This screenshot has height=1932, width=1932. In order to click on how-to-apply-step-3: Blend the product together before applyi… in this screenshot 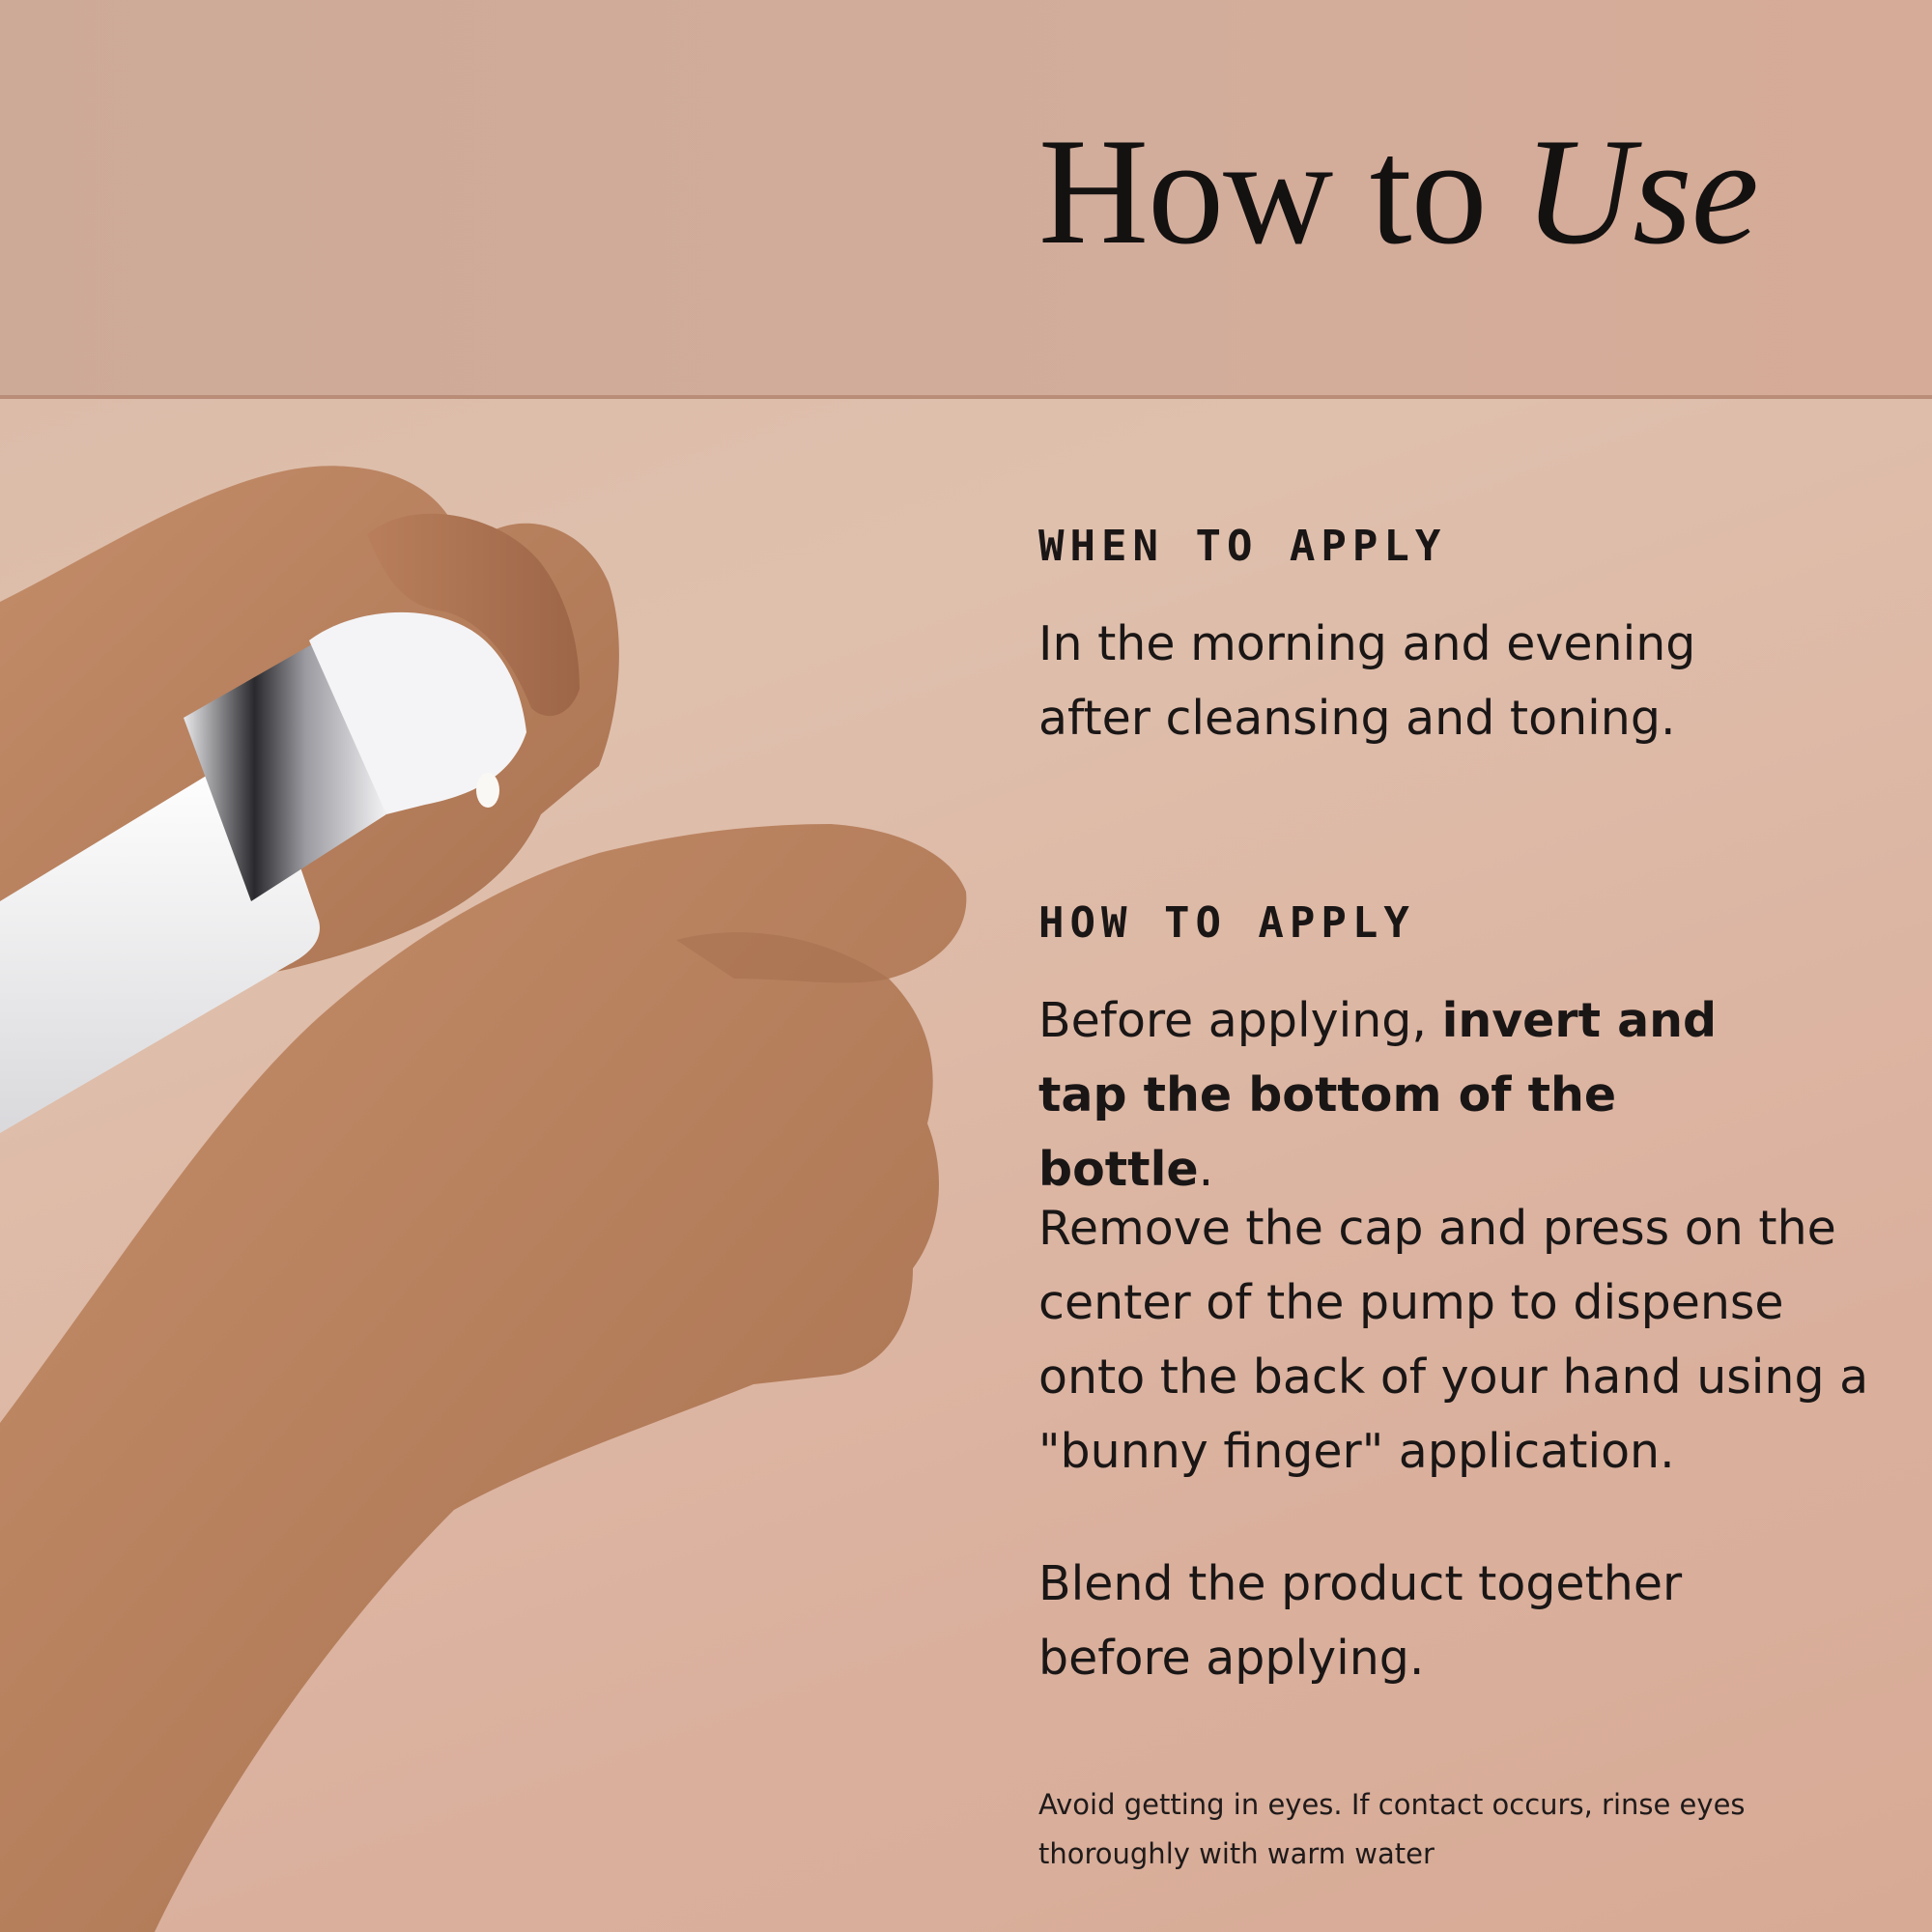, I will do `click(1360, 1621)`.